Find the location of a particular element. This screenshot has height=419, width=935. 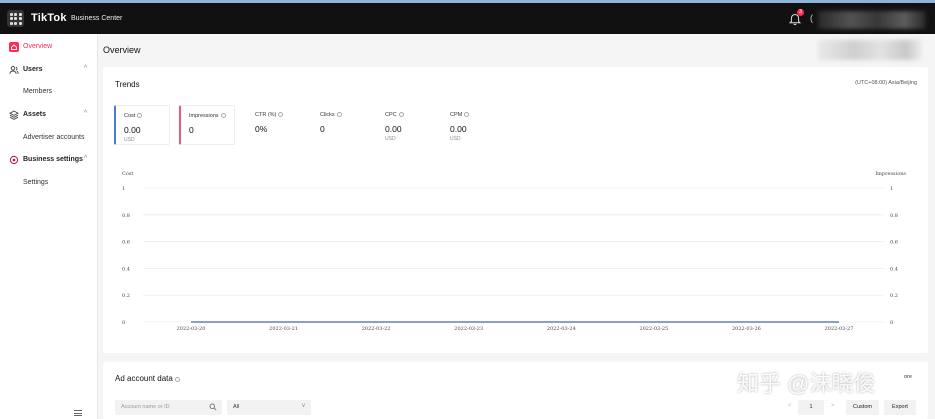

sidebar-item-overview: Overview is located at coordinates (49, 47).